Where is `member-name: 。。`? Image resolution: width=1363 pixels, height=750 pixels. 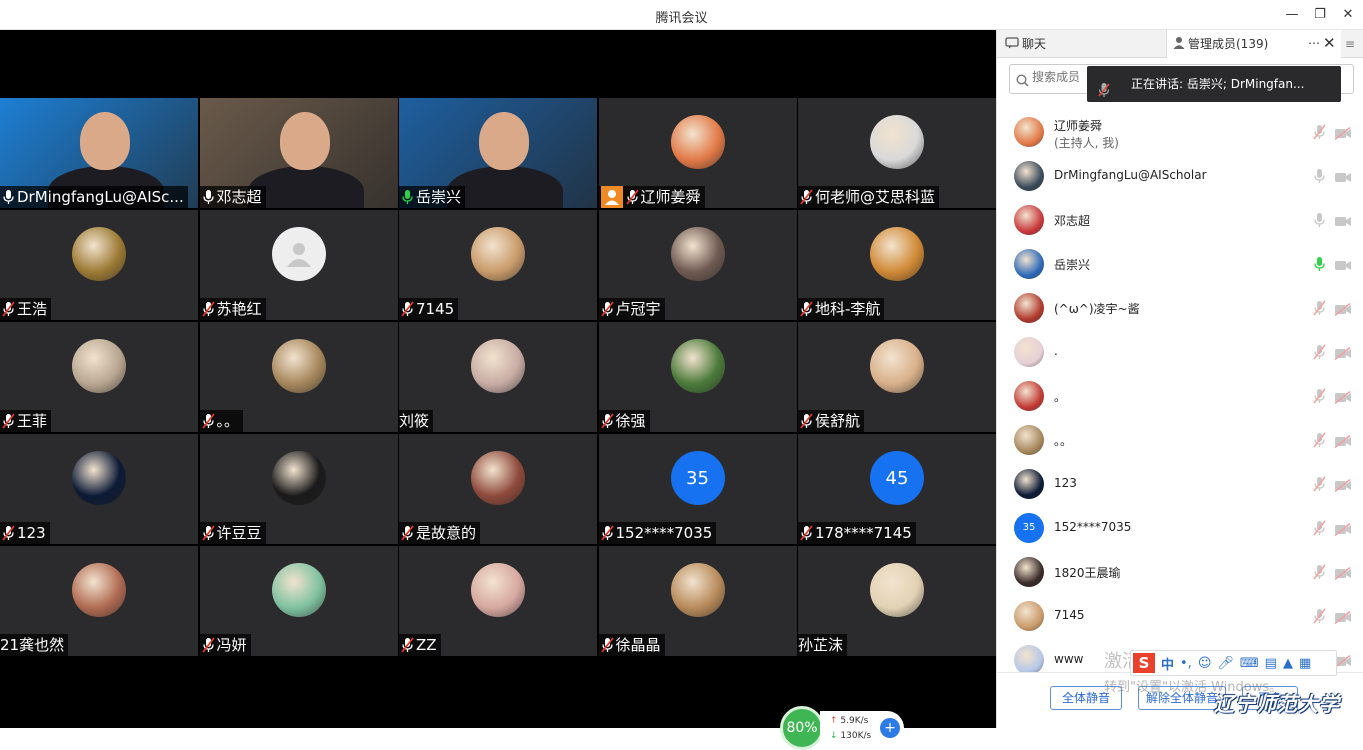 member-name: 。。 is located at coordinates (1063, 441).